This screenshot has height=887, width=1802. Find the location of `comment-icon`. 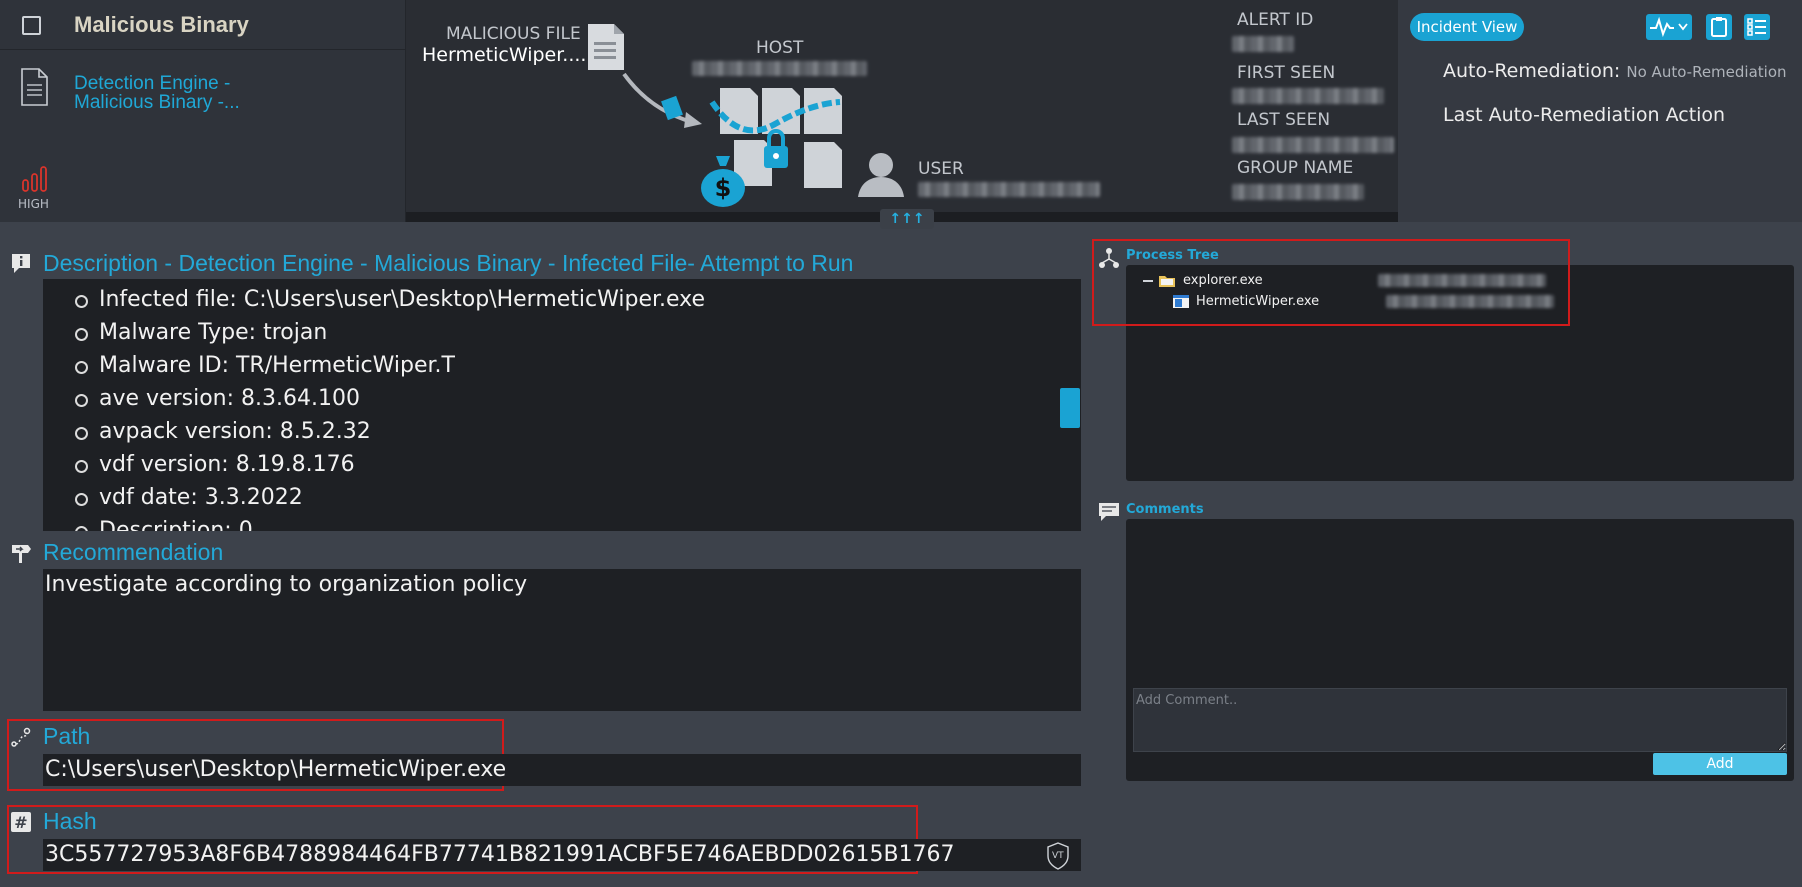

comment-icon is located at coordinates (1109, 512).